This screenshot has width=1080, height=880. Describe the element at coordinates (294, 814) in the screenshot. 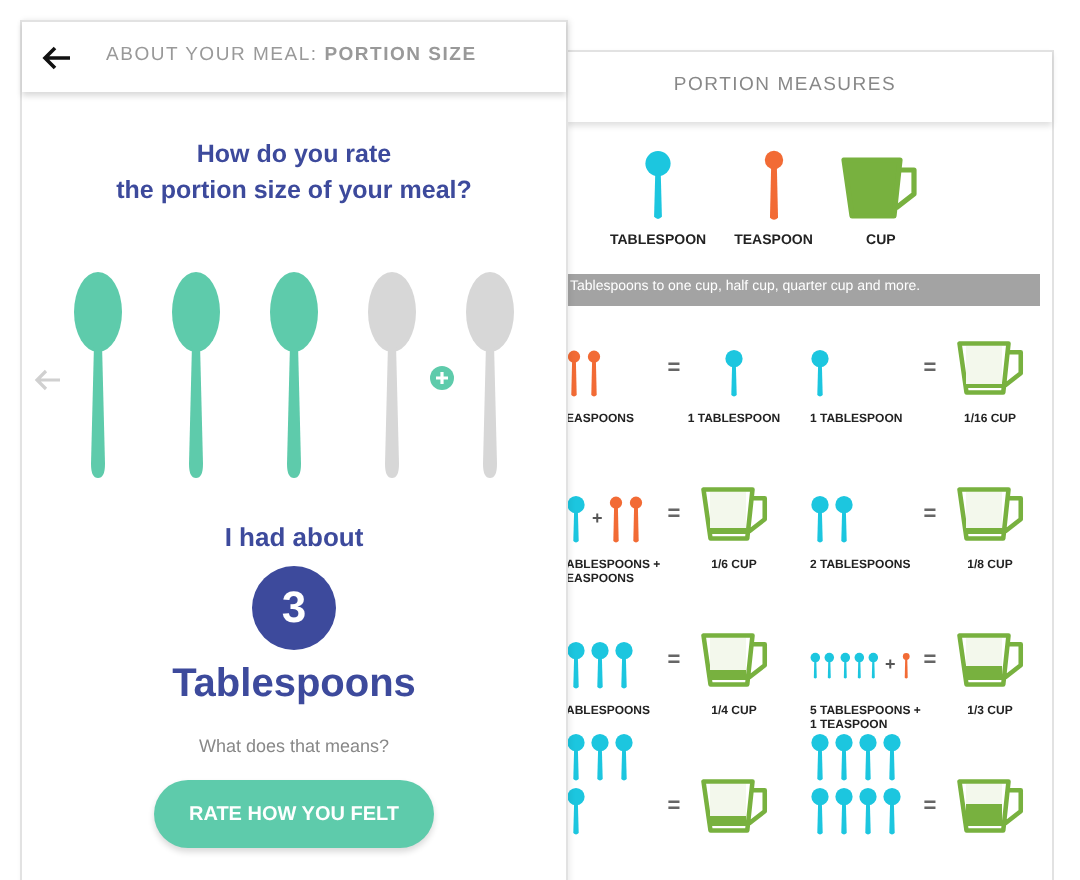

I see `rate-button: RATE HOW YOU FELT` at that location.